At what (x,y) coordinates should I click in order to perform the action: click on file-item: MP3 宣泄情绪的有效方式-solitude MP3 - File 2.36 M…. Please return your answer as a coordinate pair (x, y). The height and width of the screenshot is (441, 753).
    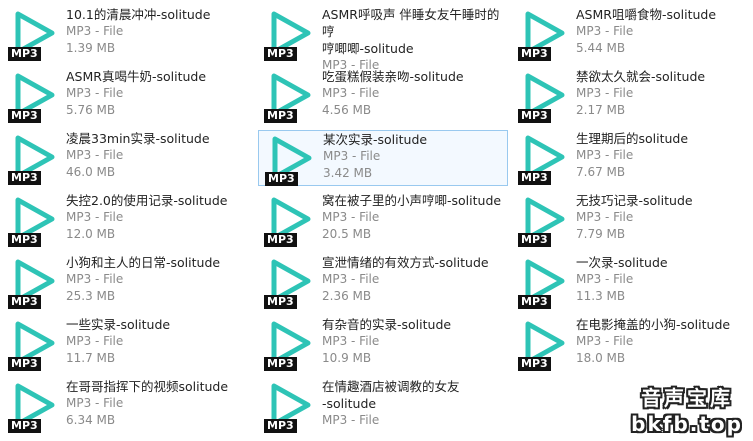
    Looking at the image, I should click on (383, 282).